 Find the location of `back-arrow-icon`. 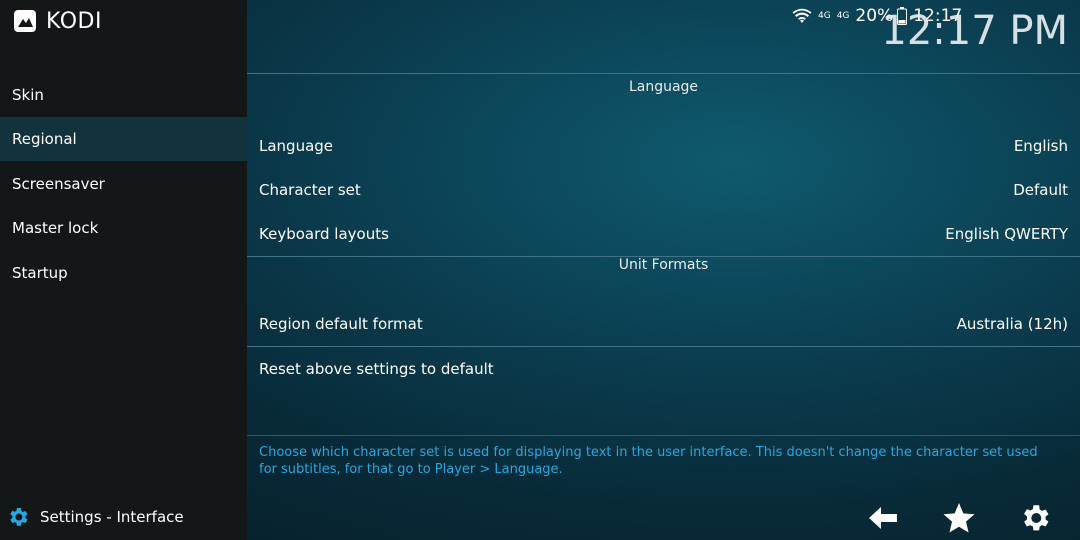

back-arrow-icon is located at coordinates (883, 518).